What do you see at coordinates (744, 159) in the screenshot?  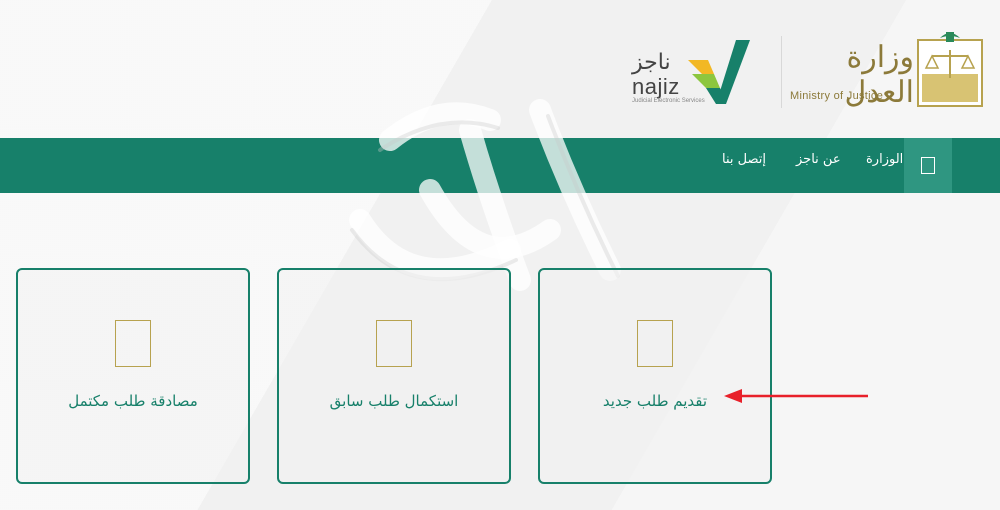 I see `nav-item-contact-us: إتصل بنا` at bounding box center [744, 159].